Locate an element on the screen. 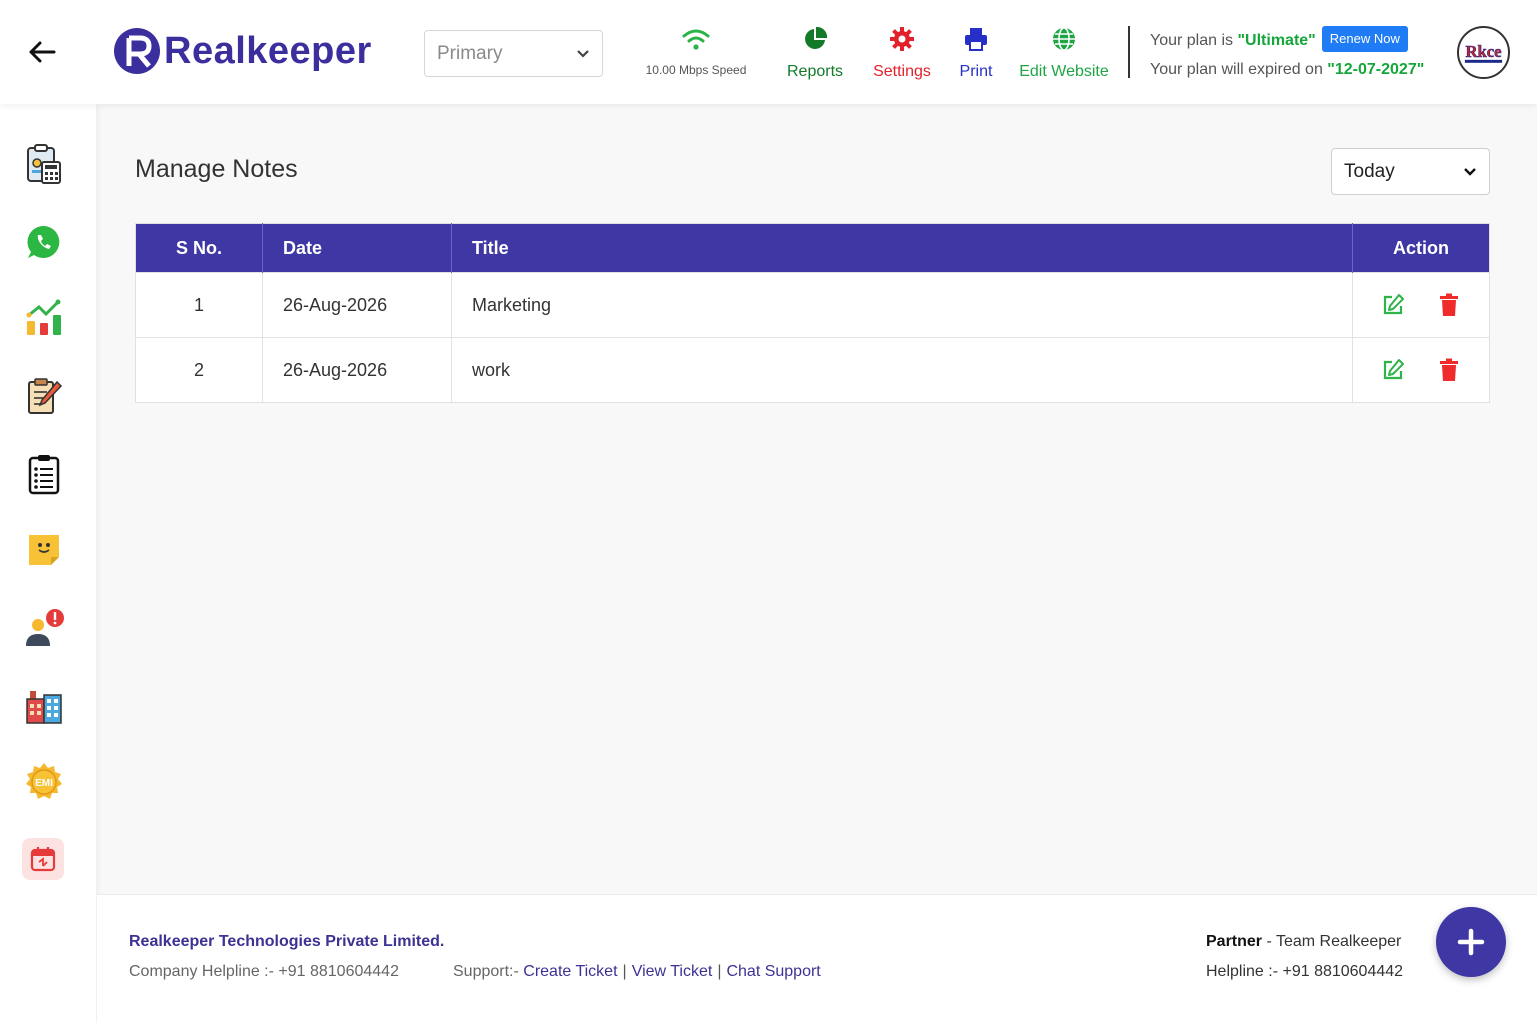 This screenshot has width=1537, height=1023. settings-link: Settings is located at coordinates (902, 53).